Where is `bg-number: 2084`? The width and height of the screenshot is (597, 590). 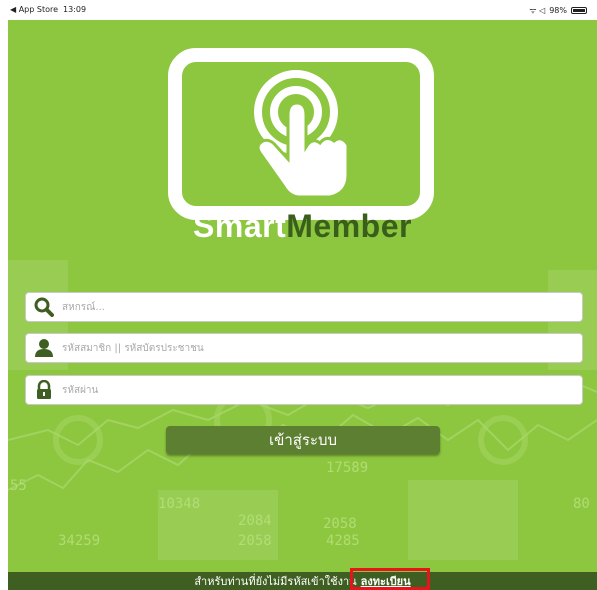 bg-number: 2084 is located at coordinates (255, 521).